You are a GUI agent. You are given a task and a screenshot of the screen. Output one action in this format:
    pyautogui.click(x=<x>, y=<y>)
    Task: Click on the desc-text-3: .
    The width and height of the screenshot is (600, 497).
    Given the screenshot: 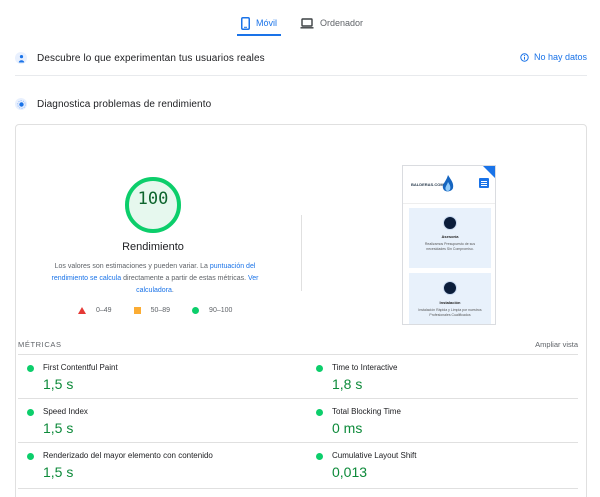 What is the action you would take?
    pyautogui.click(x=172, y=290)
    